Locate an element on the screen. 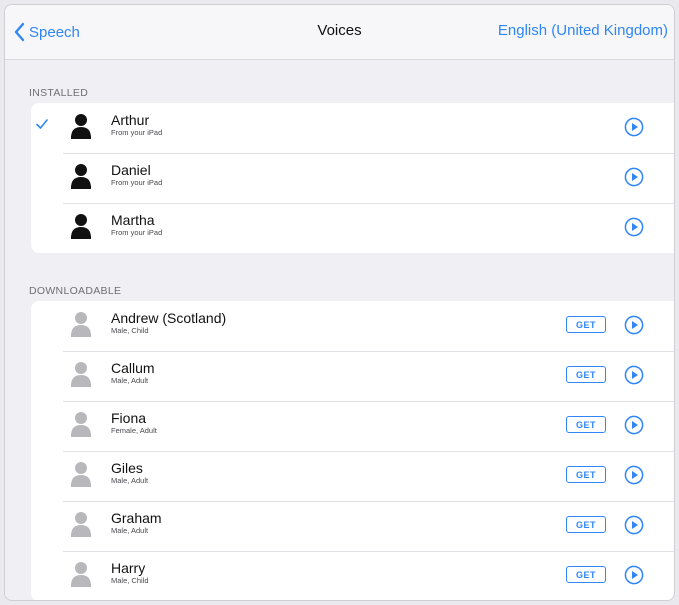 The width and height of the screenshot is (679, 605). voice-row: Arthur From your iPad is located at coordinates (352, 128).